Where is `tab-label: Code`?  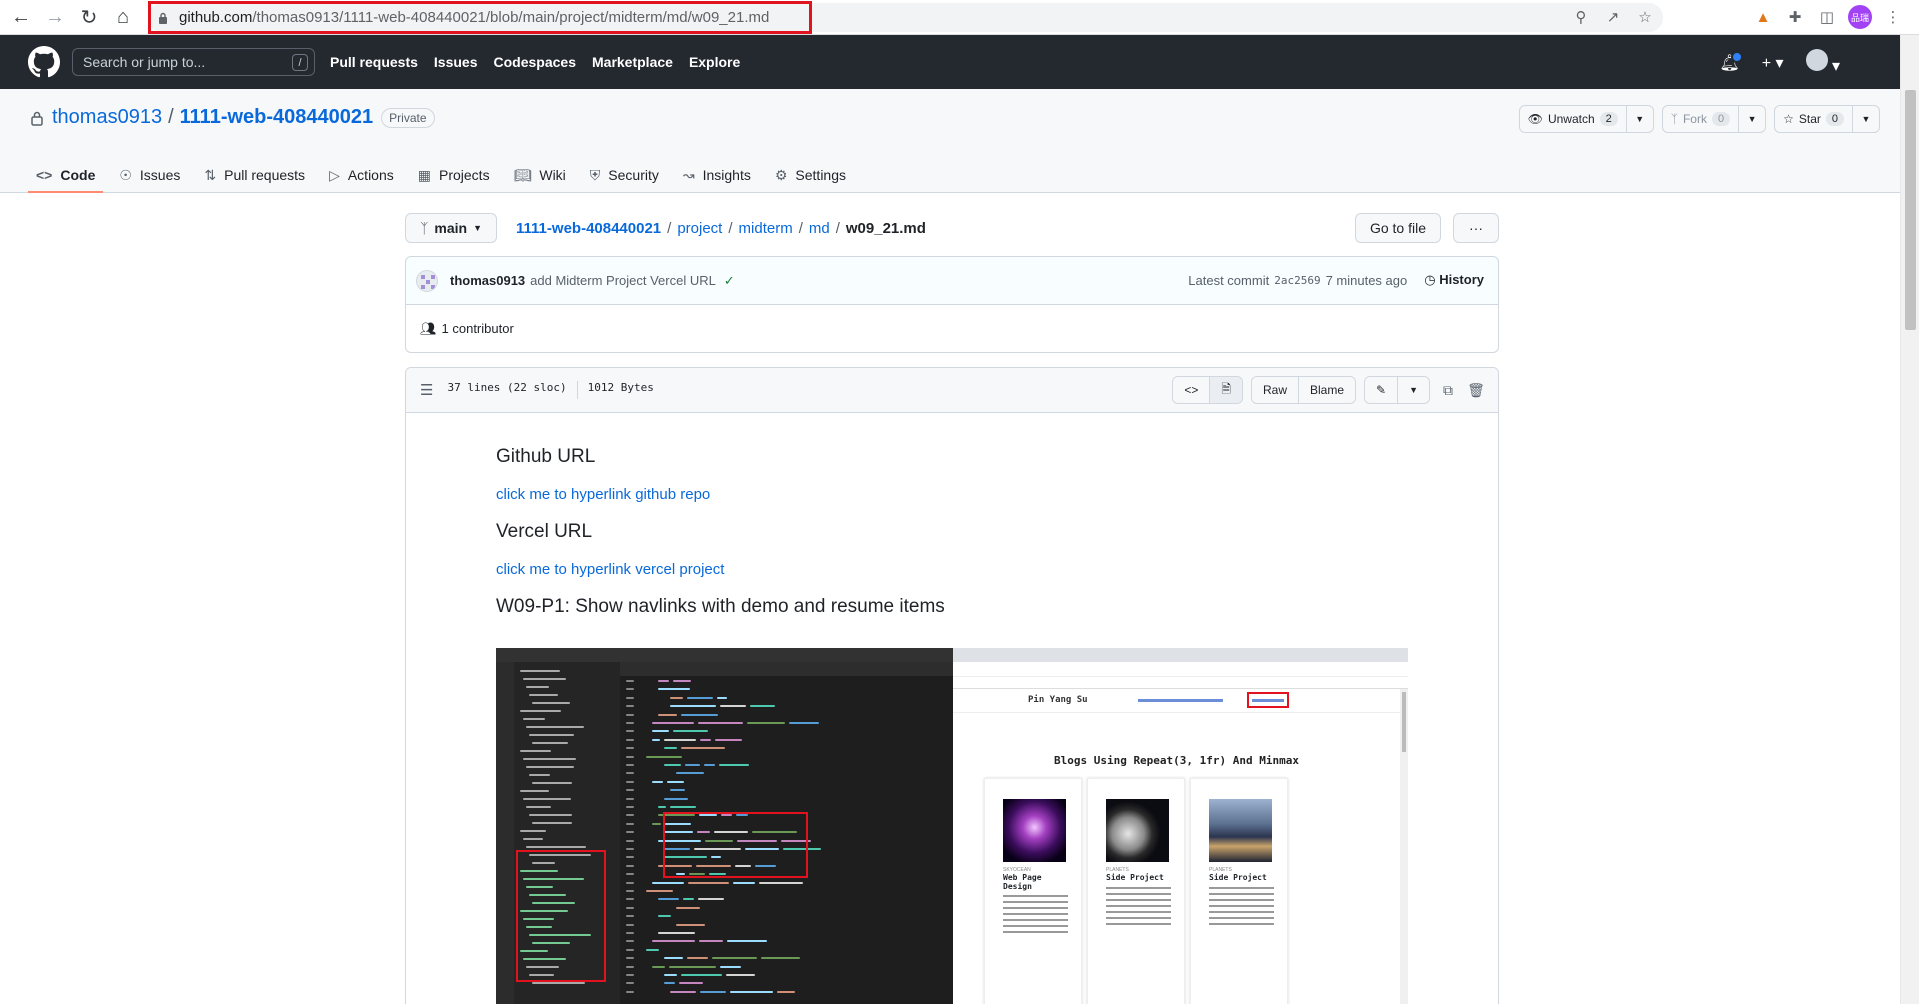
tab-label: Code is located at coordinates (78, 175).